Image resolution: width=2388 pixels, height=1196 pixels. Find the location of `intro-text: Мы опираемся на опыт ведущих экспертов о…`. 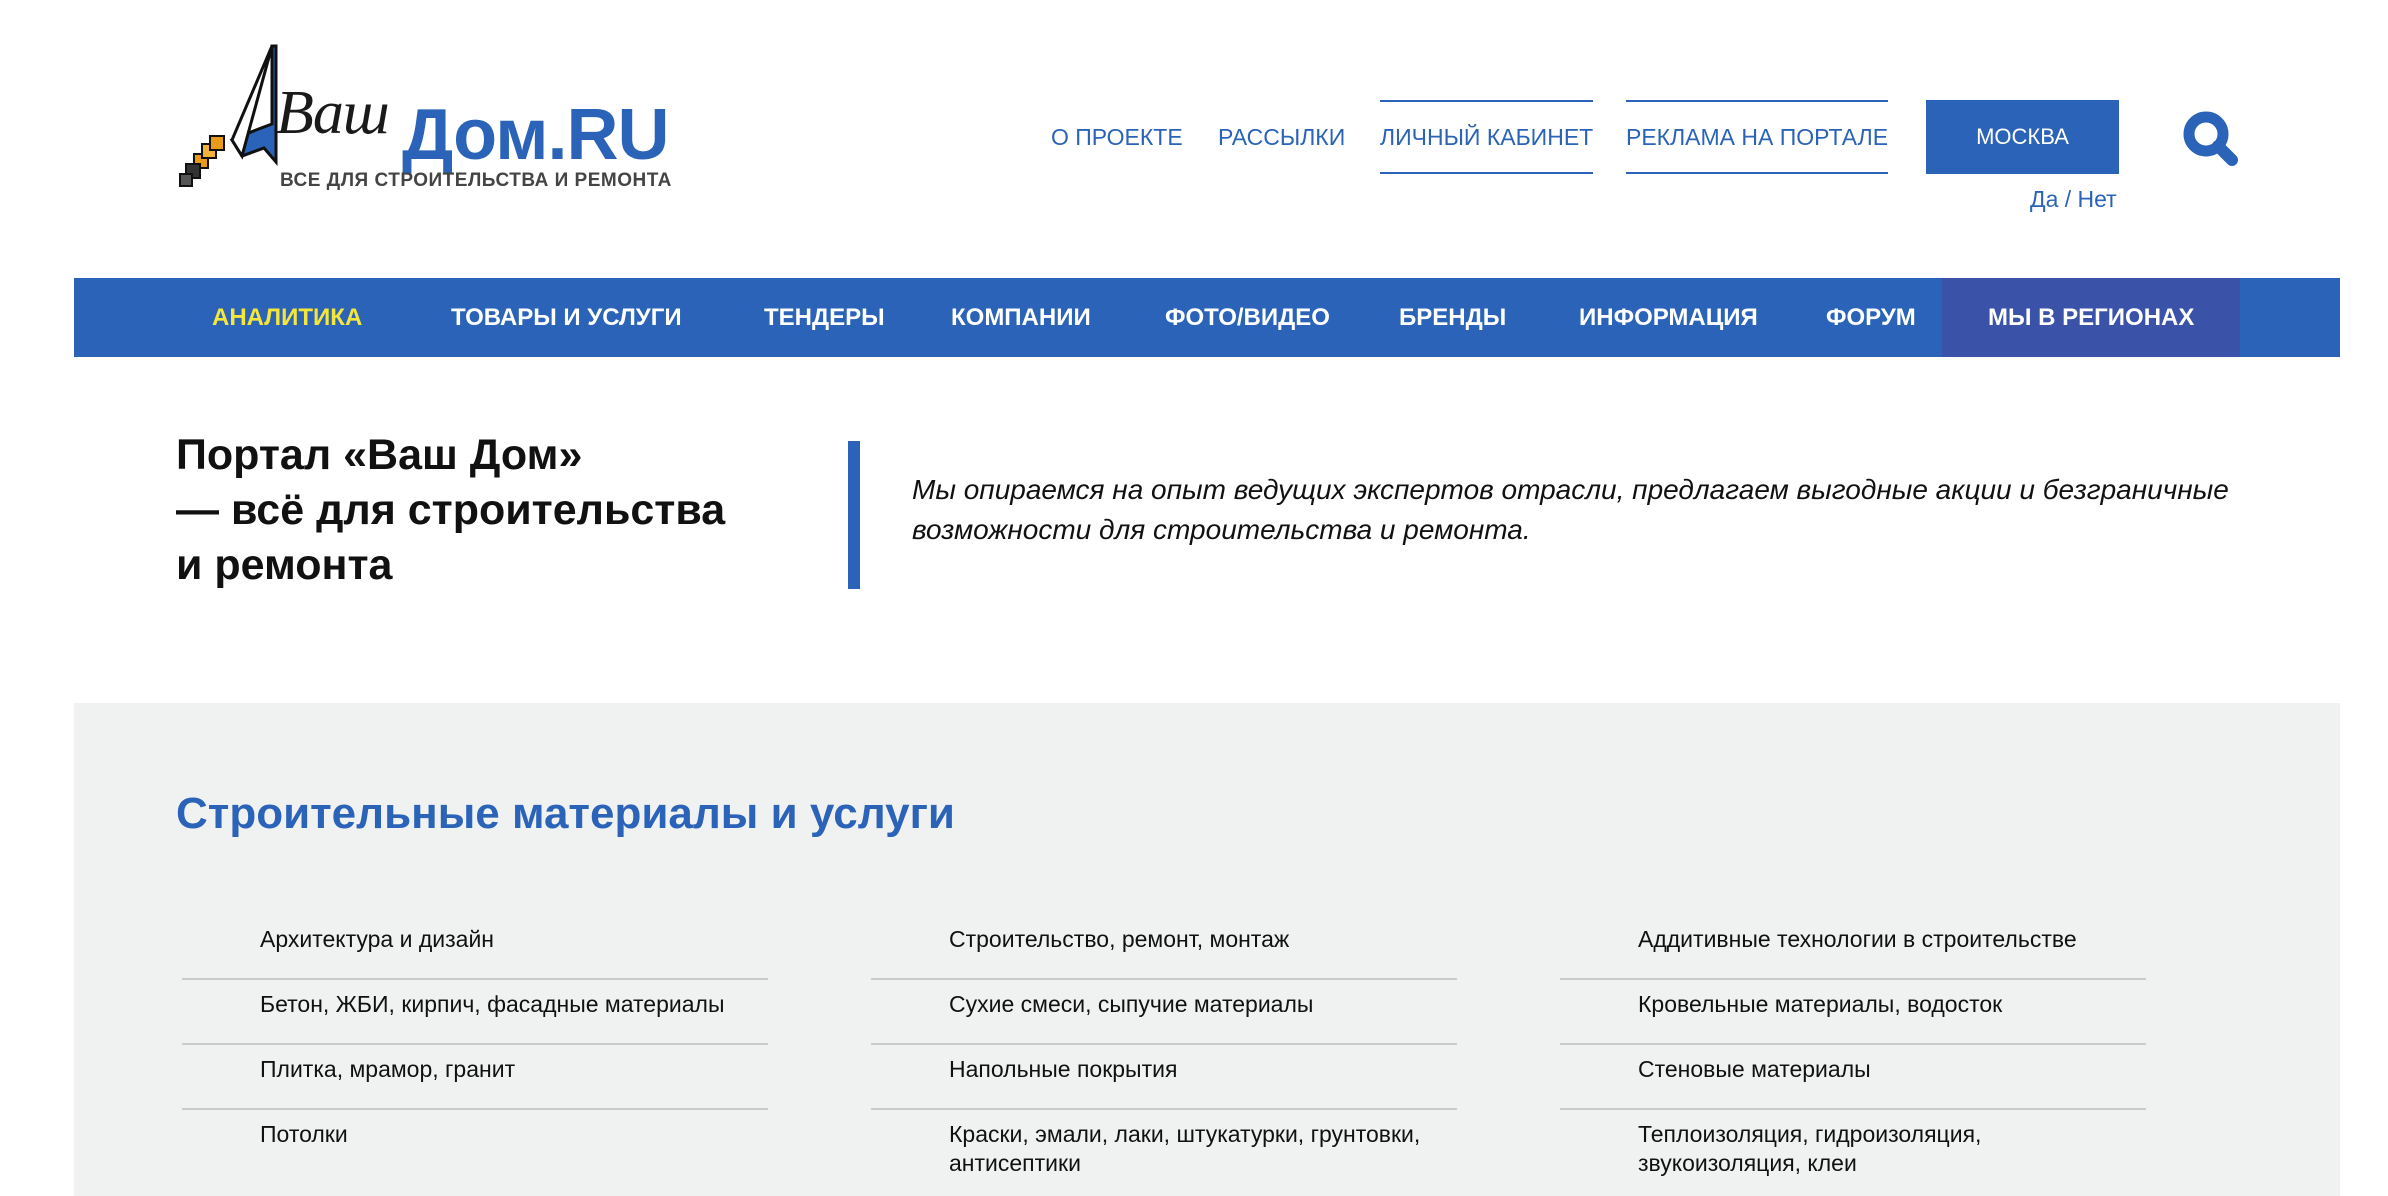

intro-text: Мы опираемся на опыт ведущих экспертов о… is located at coordinates (1570, 509).